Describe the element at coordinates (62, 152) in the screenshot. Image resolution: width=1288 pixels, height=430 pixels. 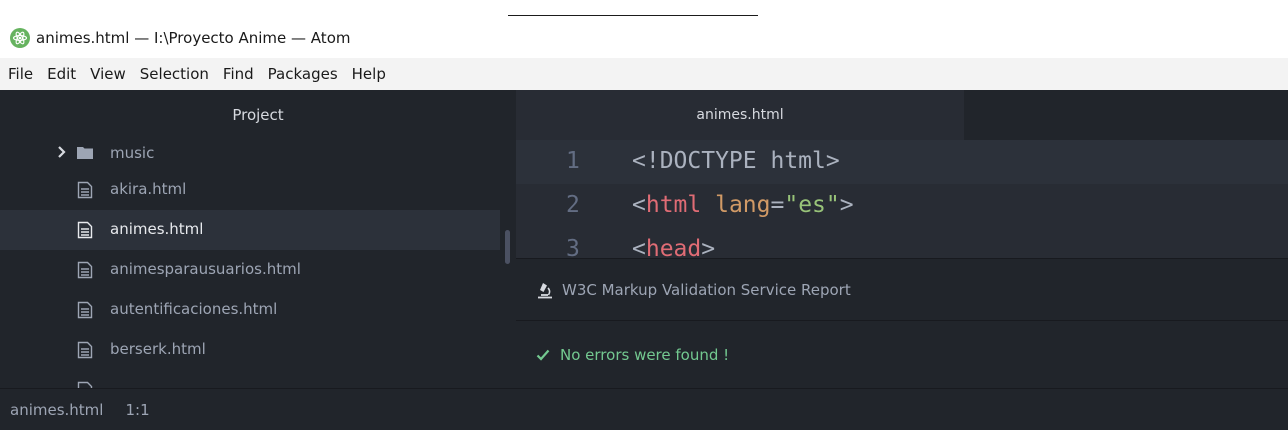
I see `chevron-right-icon` at that location.